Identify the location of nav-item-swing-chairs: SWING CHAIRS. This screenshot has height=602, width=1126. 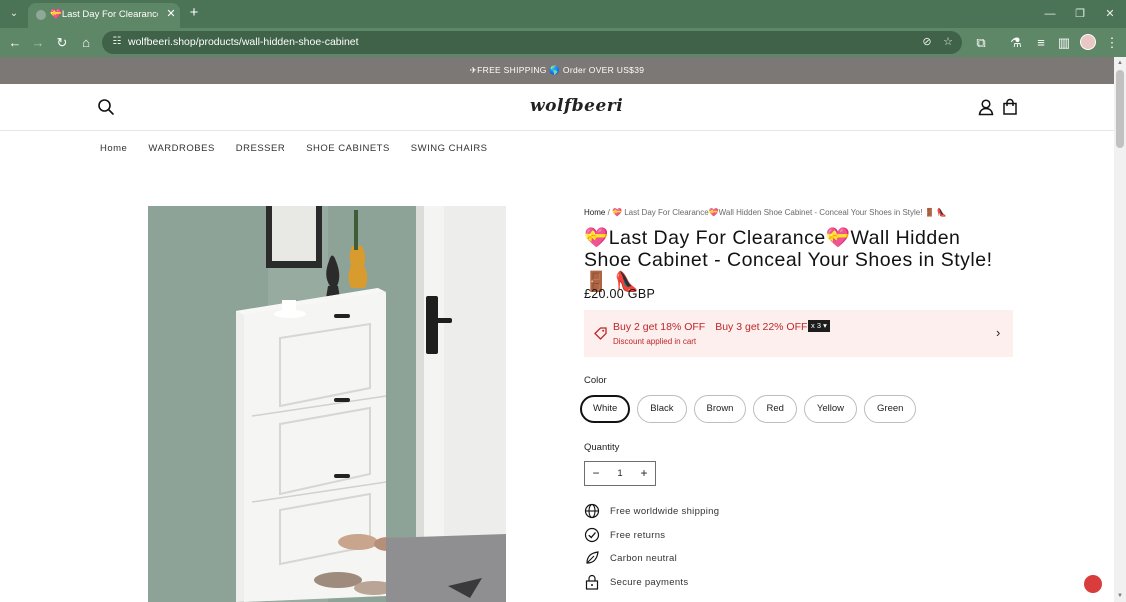
(449, 150).